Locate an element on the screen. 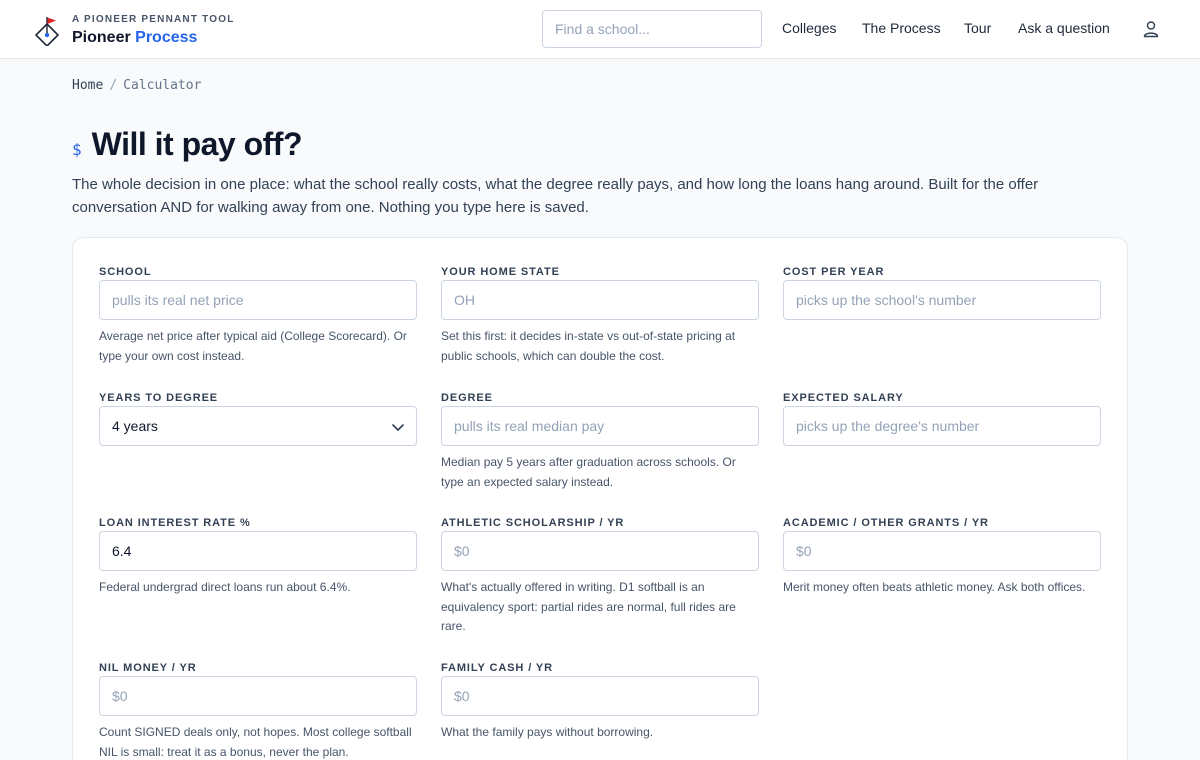  brand-name-accent: Process is located at coordinates (166, 37).